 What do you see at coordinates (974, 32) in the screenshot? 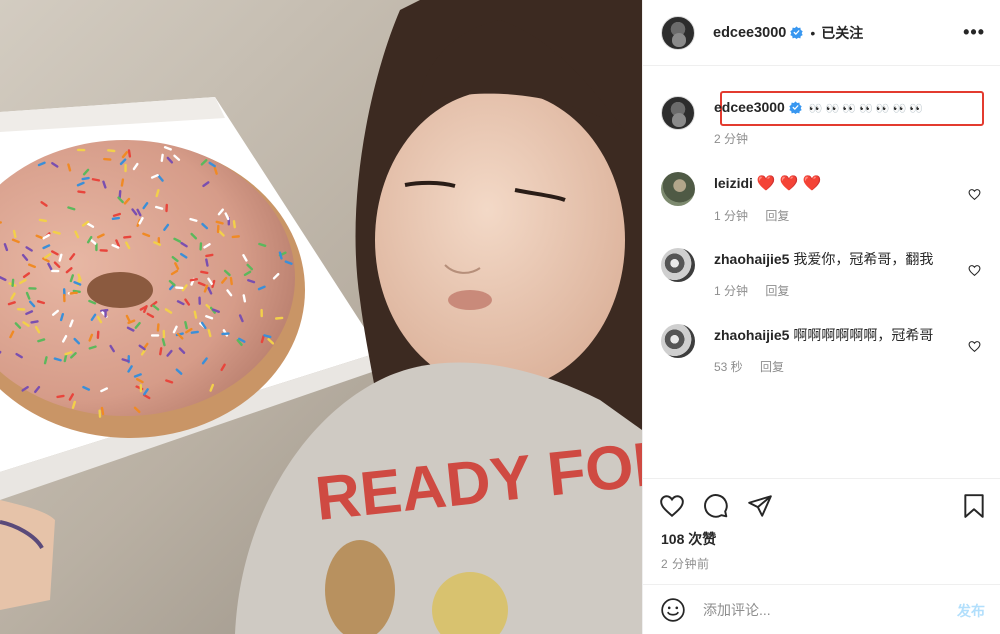
I see `more-options-icon: •••` at bounding box center [974, 32].